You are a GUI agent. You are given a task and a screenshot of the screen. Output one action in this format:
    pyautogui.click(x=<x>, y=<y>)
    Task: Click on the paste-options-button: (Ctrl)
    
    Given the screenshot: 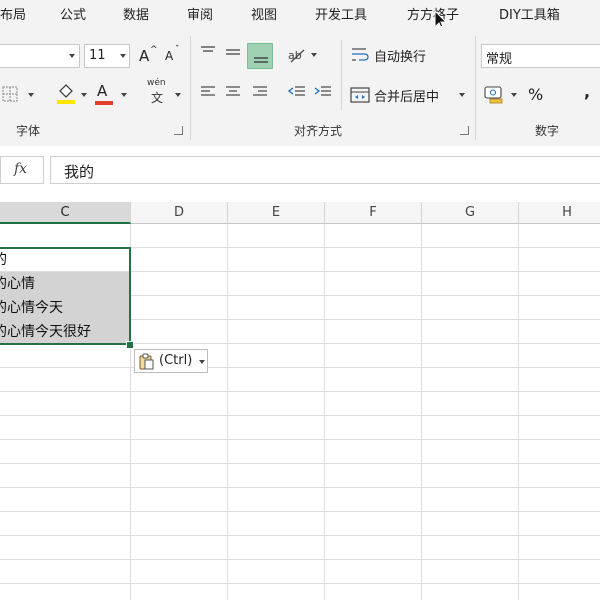 What is the action you would take?
    pyautogui.click(x=171, y=361)
    